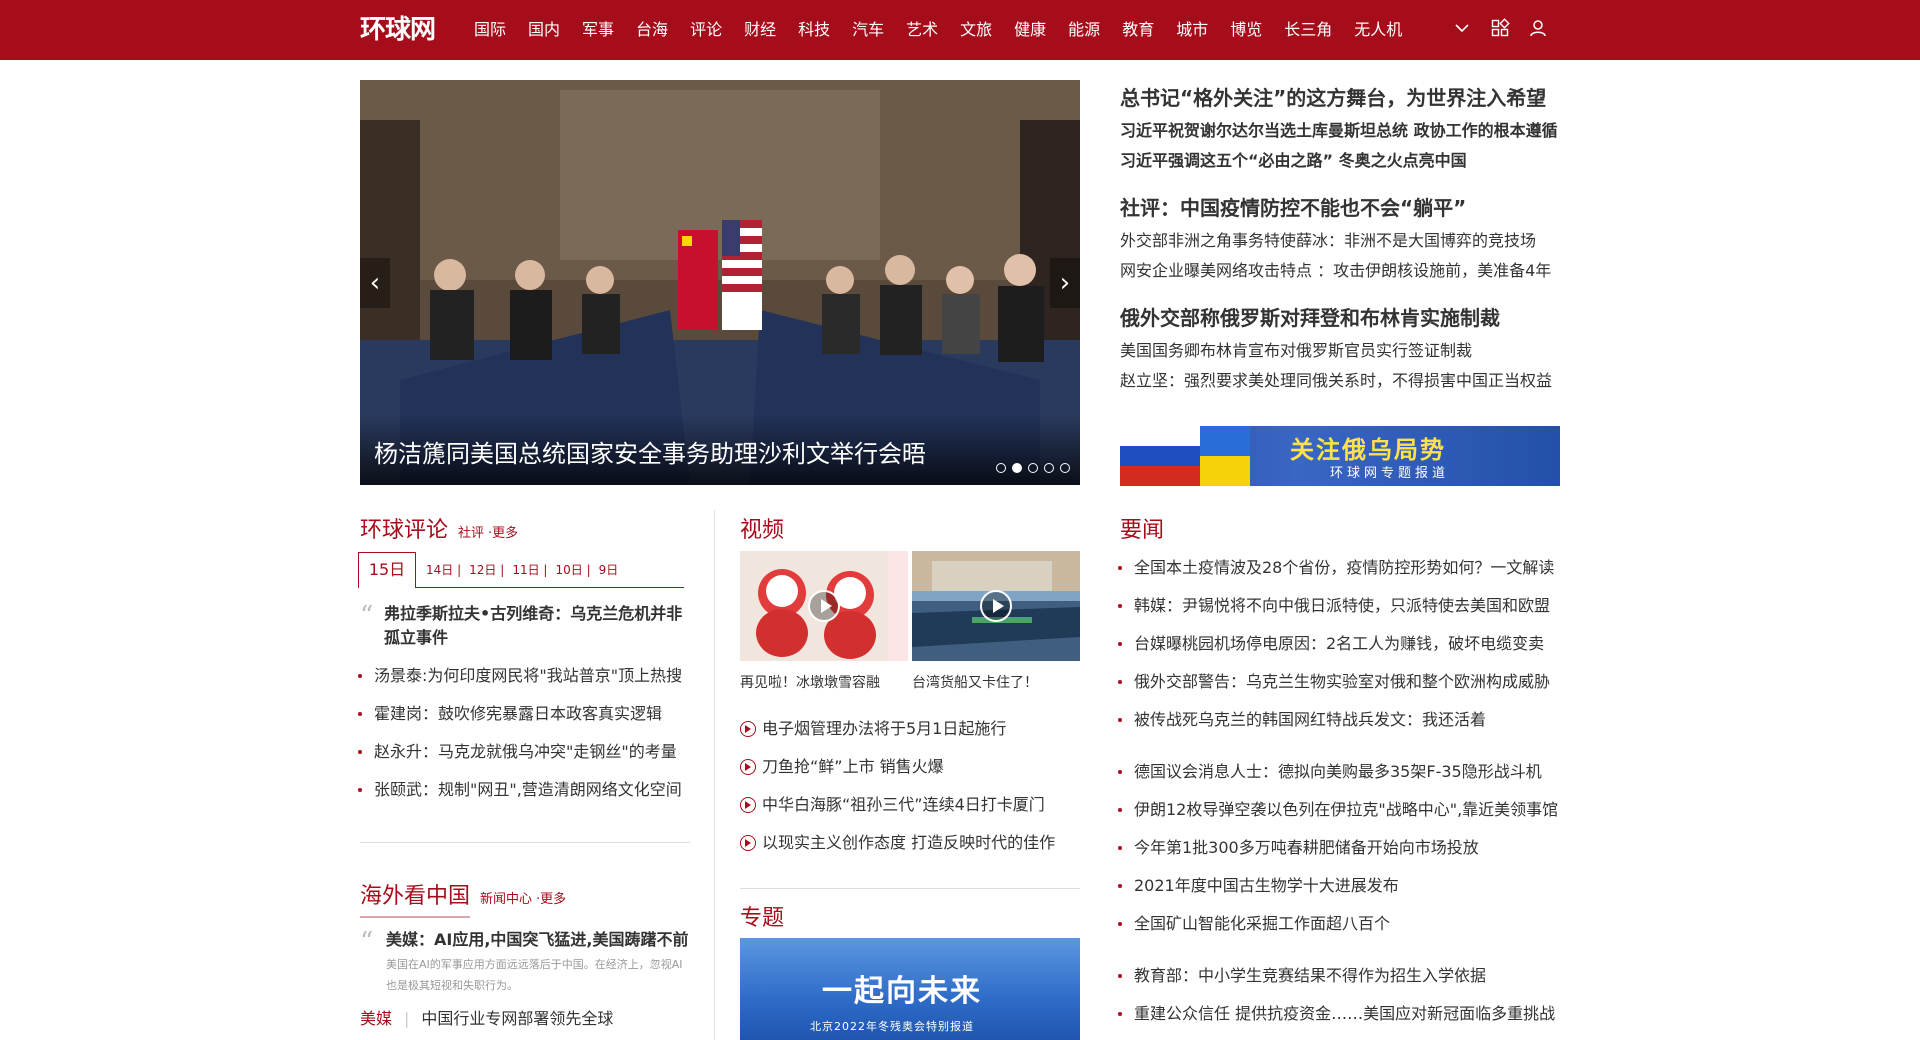  I want to click on section-title: 视频, so click(762, 528).